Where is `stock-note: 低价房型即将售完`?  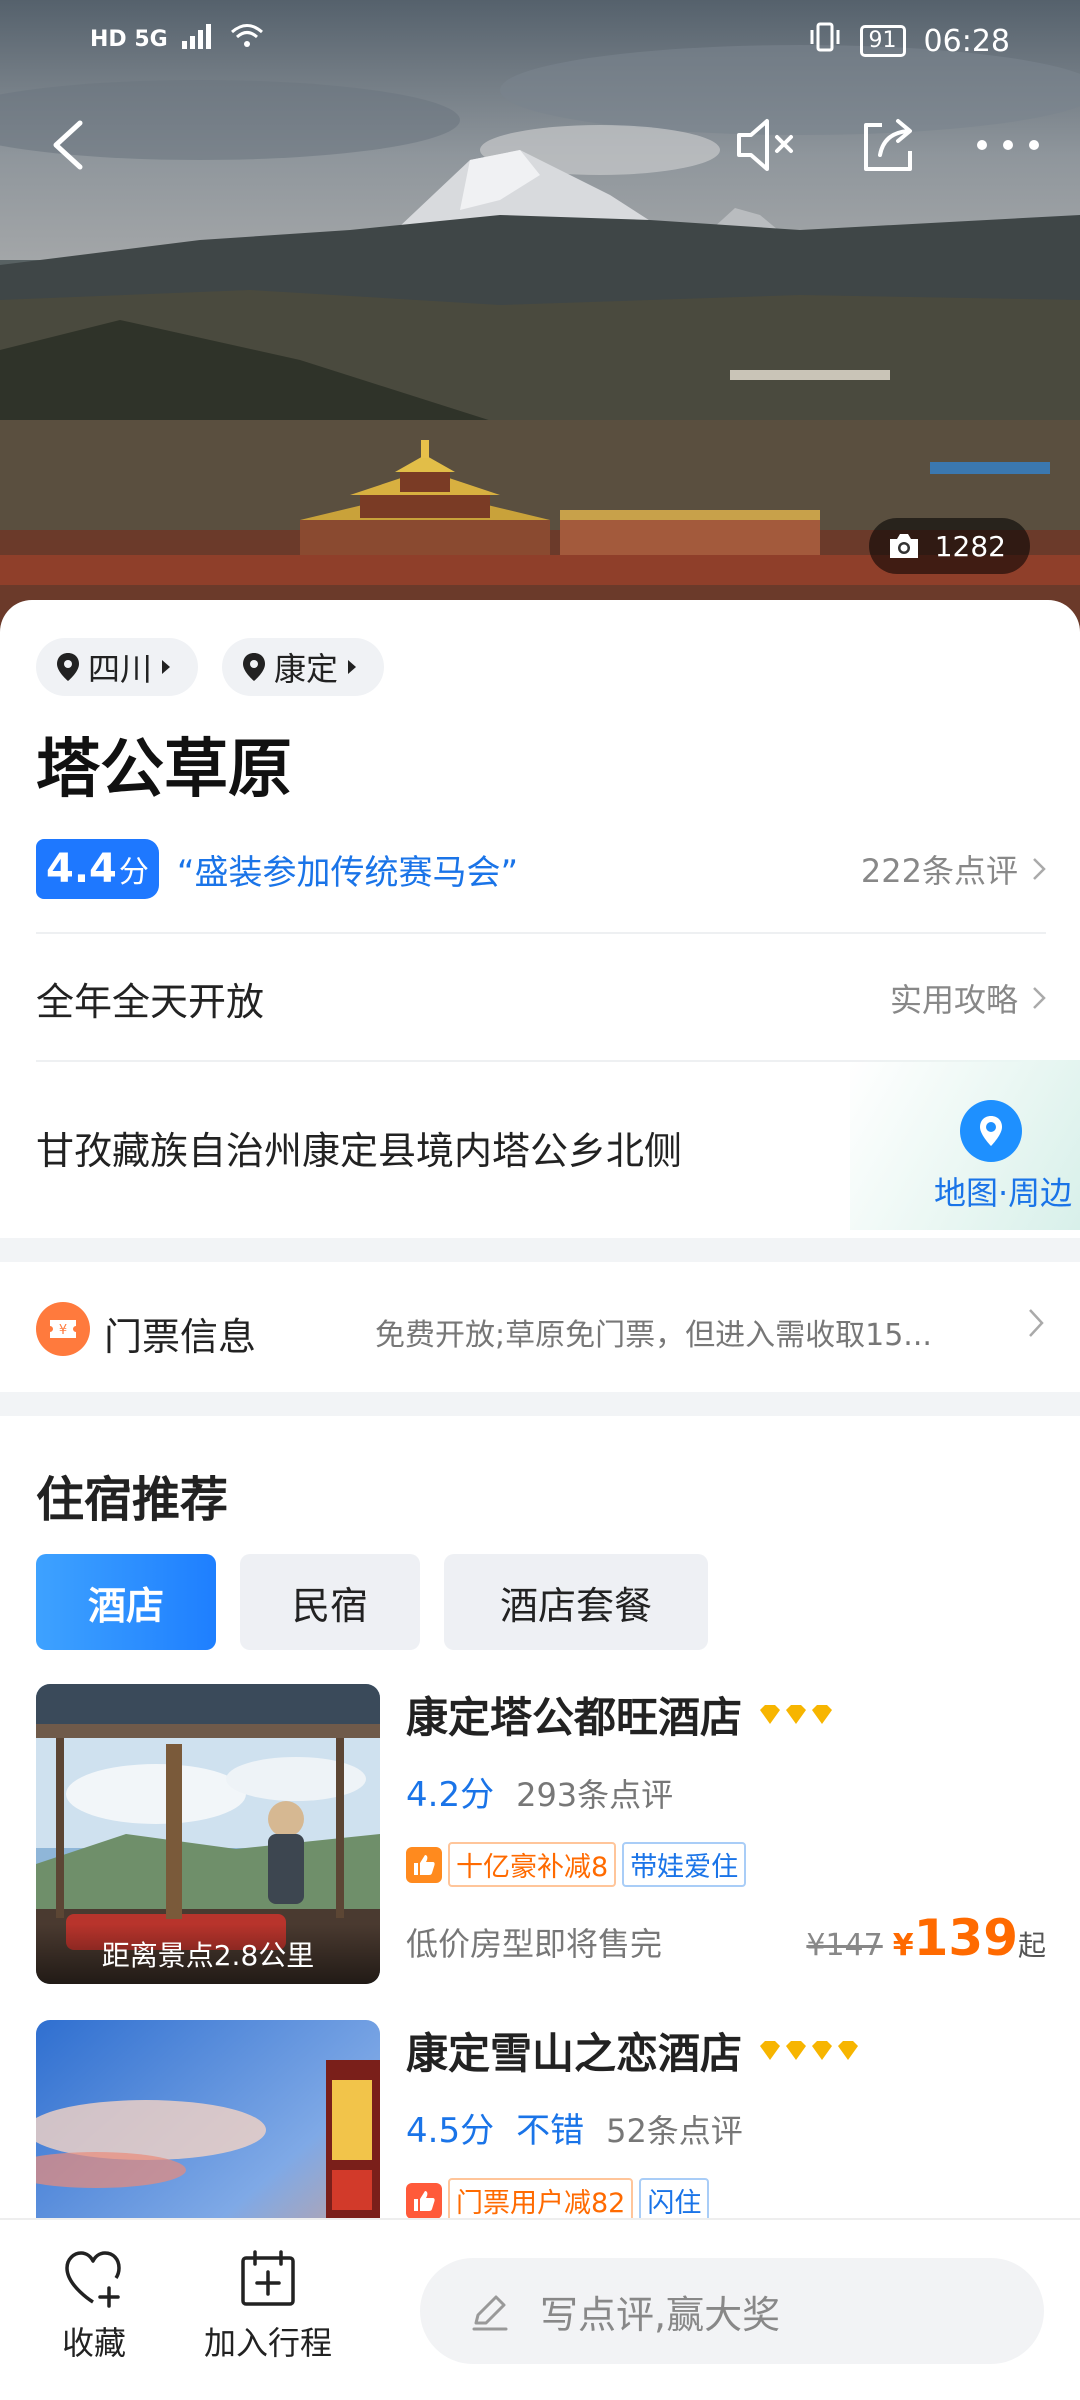
stock-note: 低价房型即将售完 is located at coordinates (534, 1944).